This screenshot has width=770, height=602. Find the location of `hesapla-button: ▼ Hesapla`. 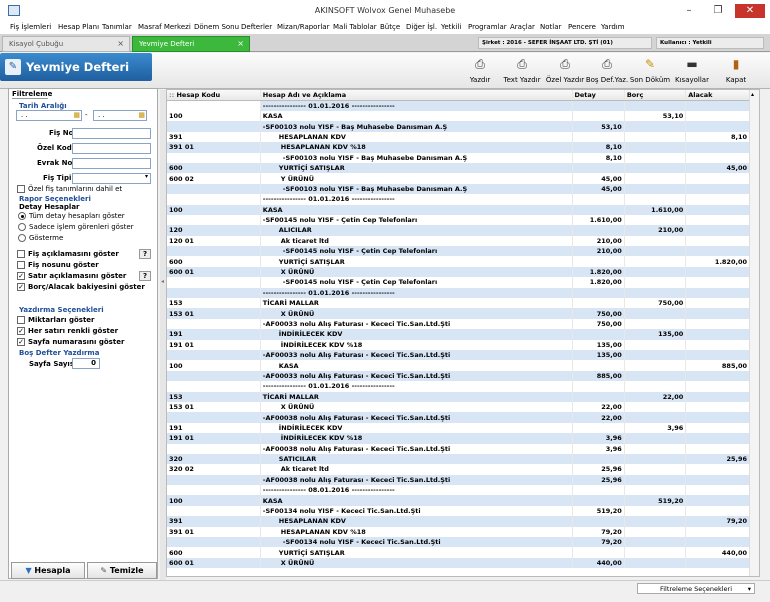

hesapla-button: ▼ Hesapla is located at coordinates (48, 570).